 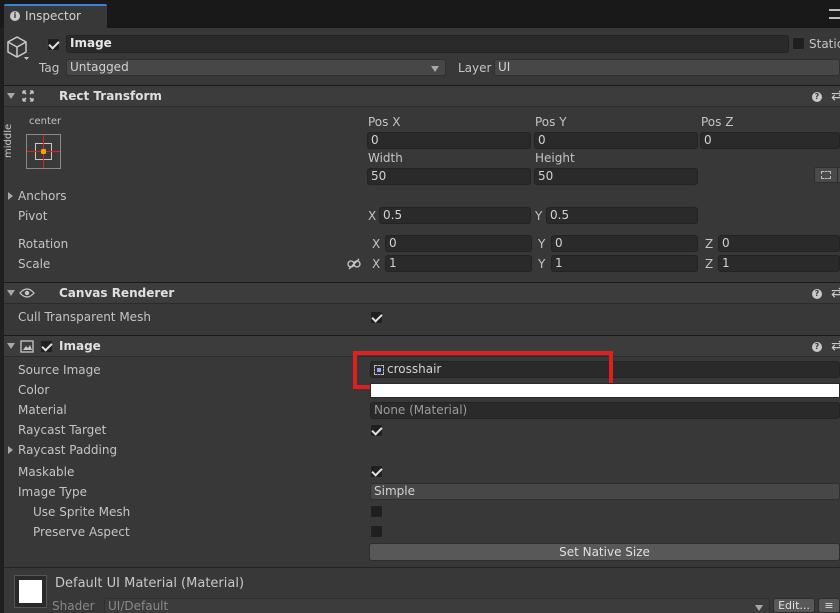 What do you see at coordinates (824, 44) in the screenshot?
I see `static-label: Static` at bounding box center [824, 44].